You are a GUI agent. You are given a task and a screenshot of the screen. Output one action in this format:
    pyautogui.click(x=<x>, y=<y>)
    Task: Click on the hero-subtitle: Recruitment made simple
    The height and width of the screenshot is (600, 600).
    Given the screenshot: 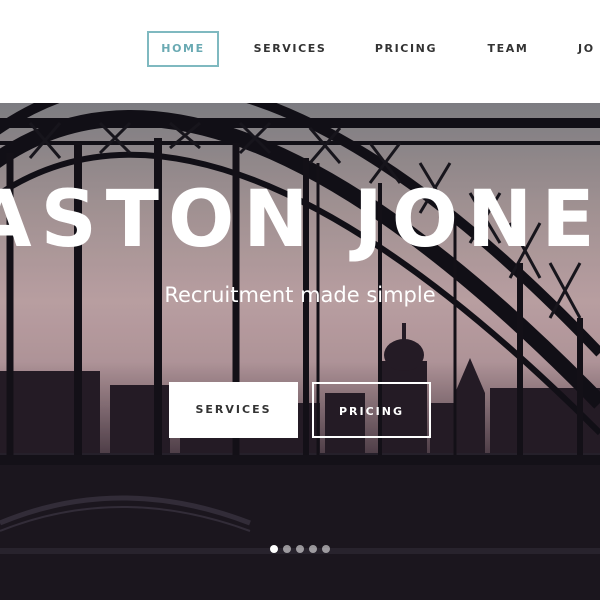 What is the action you would take?
    pyautogui.click(x=300, y=295)
    